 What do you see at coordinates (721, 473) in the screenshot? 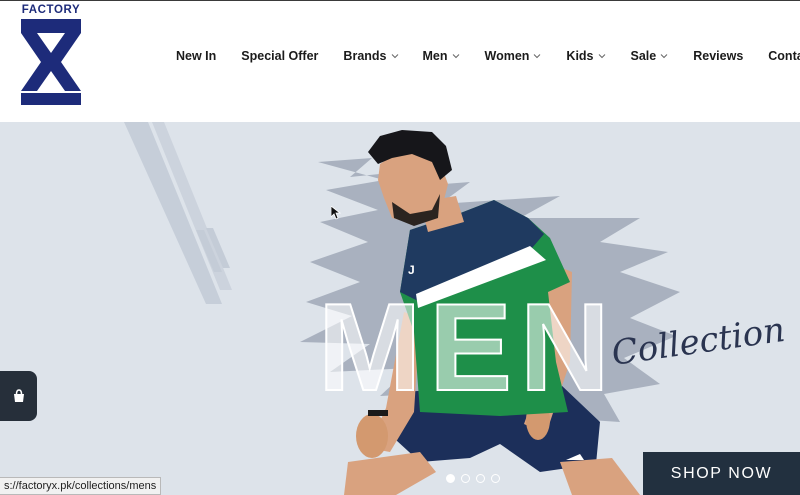
I see `shop-now-button: SHOP NOW` at bounding box center [721, 473].